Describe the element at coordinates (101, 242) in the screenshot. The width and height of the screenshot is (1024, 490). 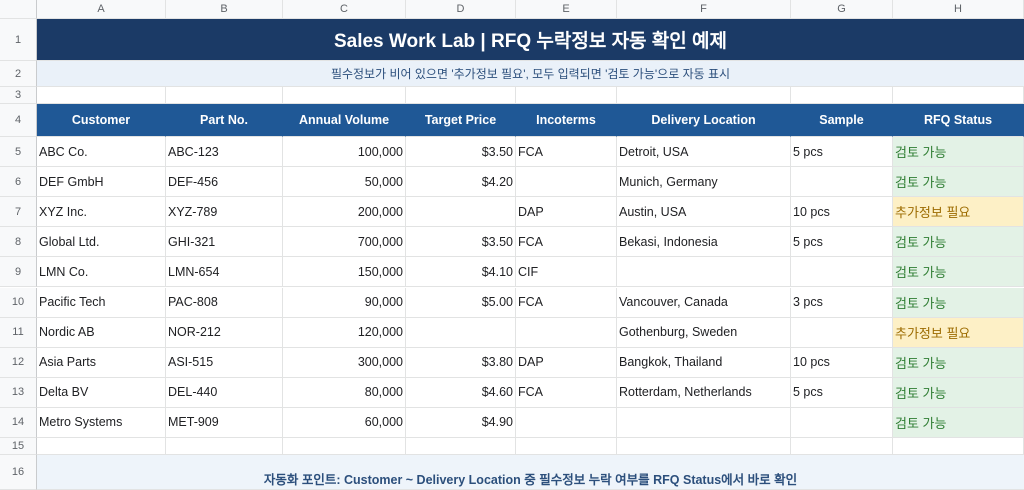
I see `cell-customer: Global Ltd.` at that location.